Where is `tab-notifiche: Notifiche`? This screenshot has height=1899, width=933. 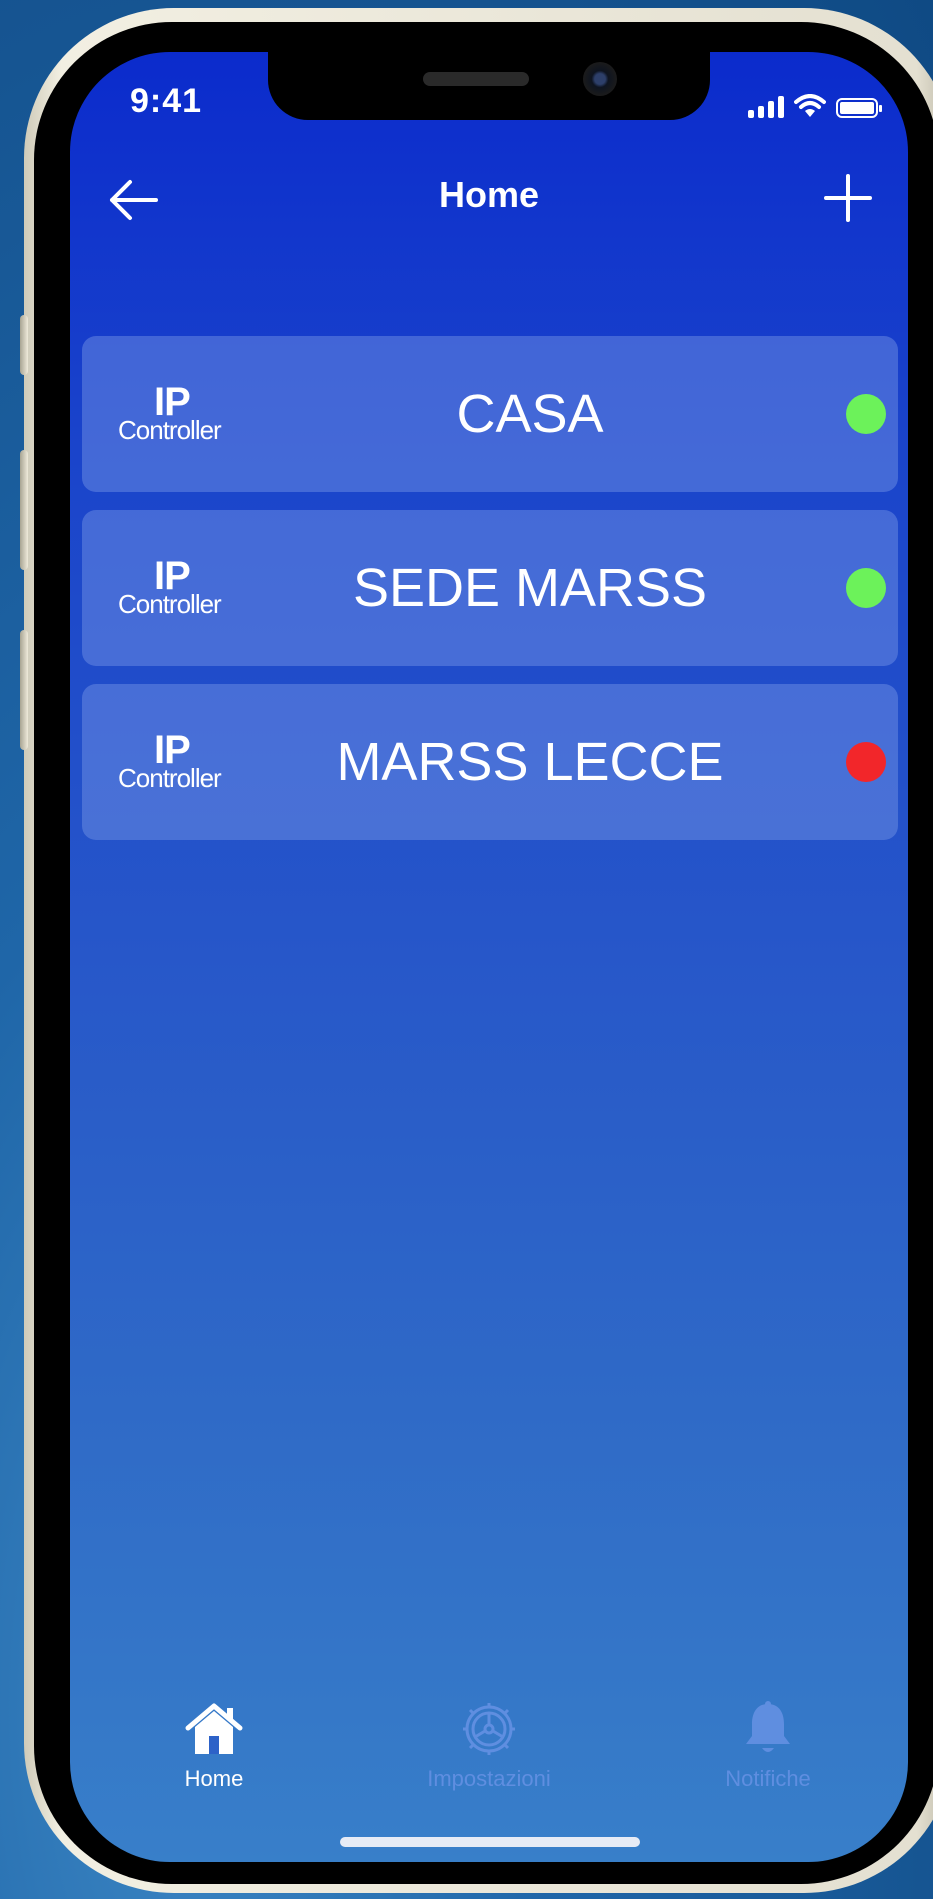
tab-notifiche: Notifiche is located at coordinates (768, 1746).